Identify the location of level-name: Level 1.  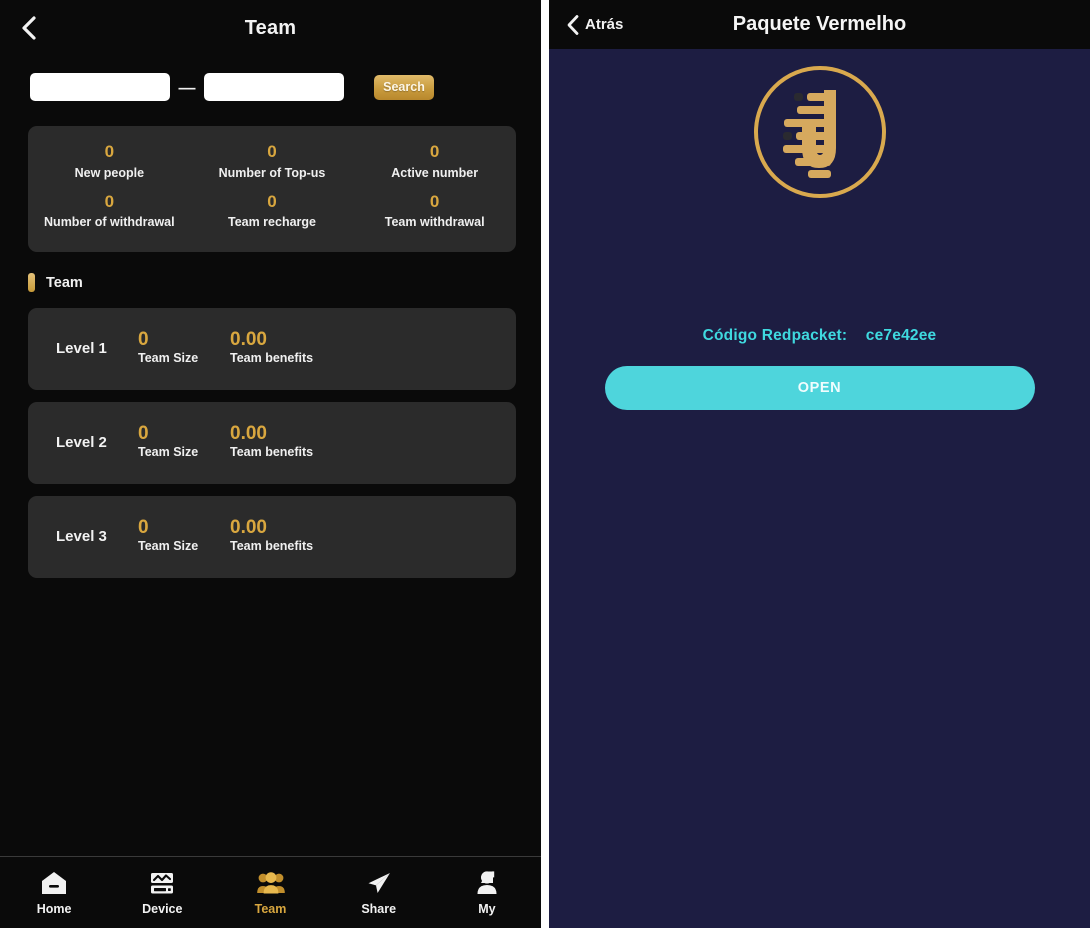
(81, 349).